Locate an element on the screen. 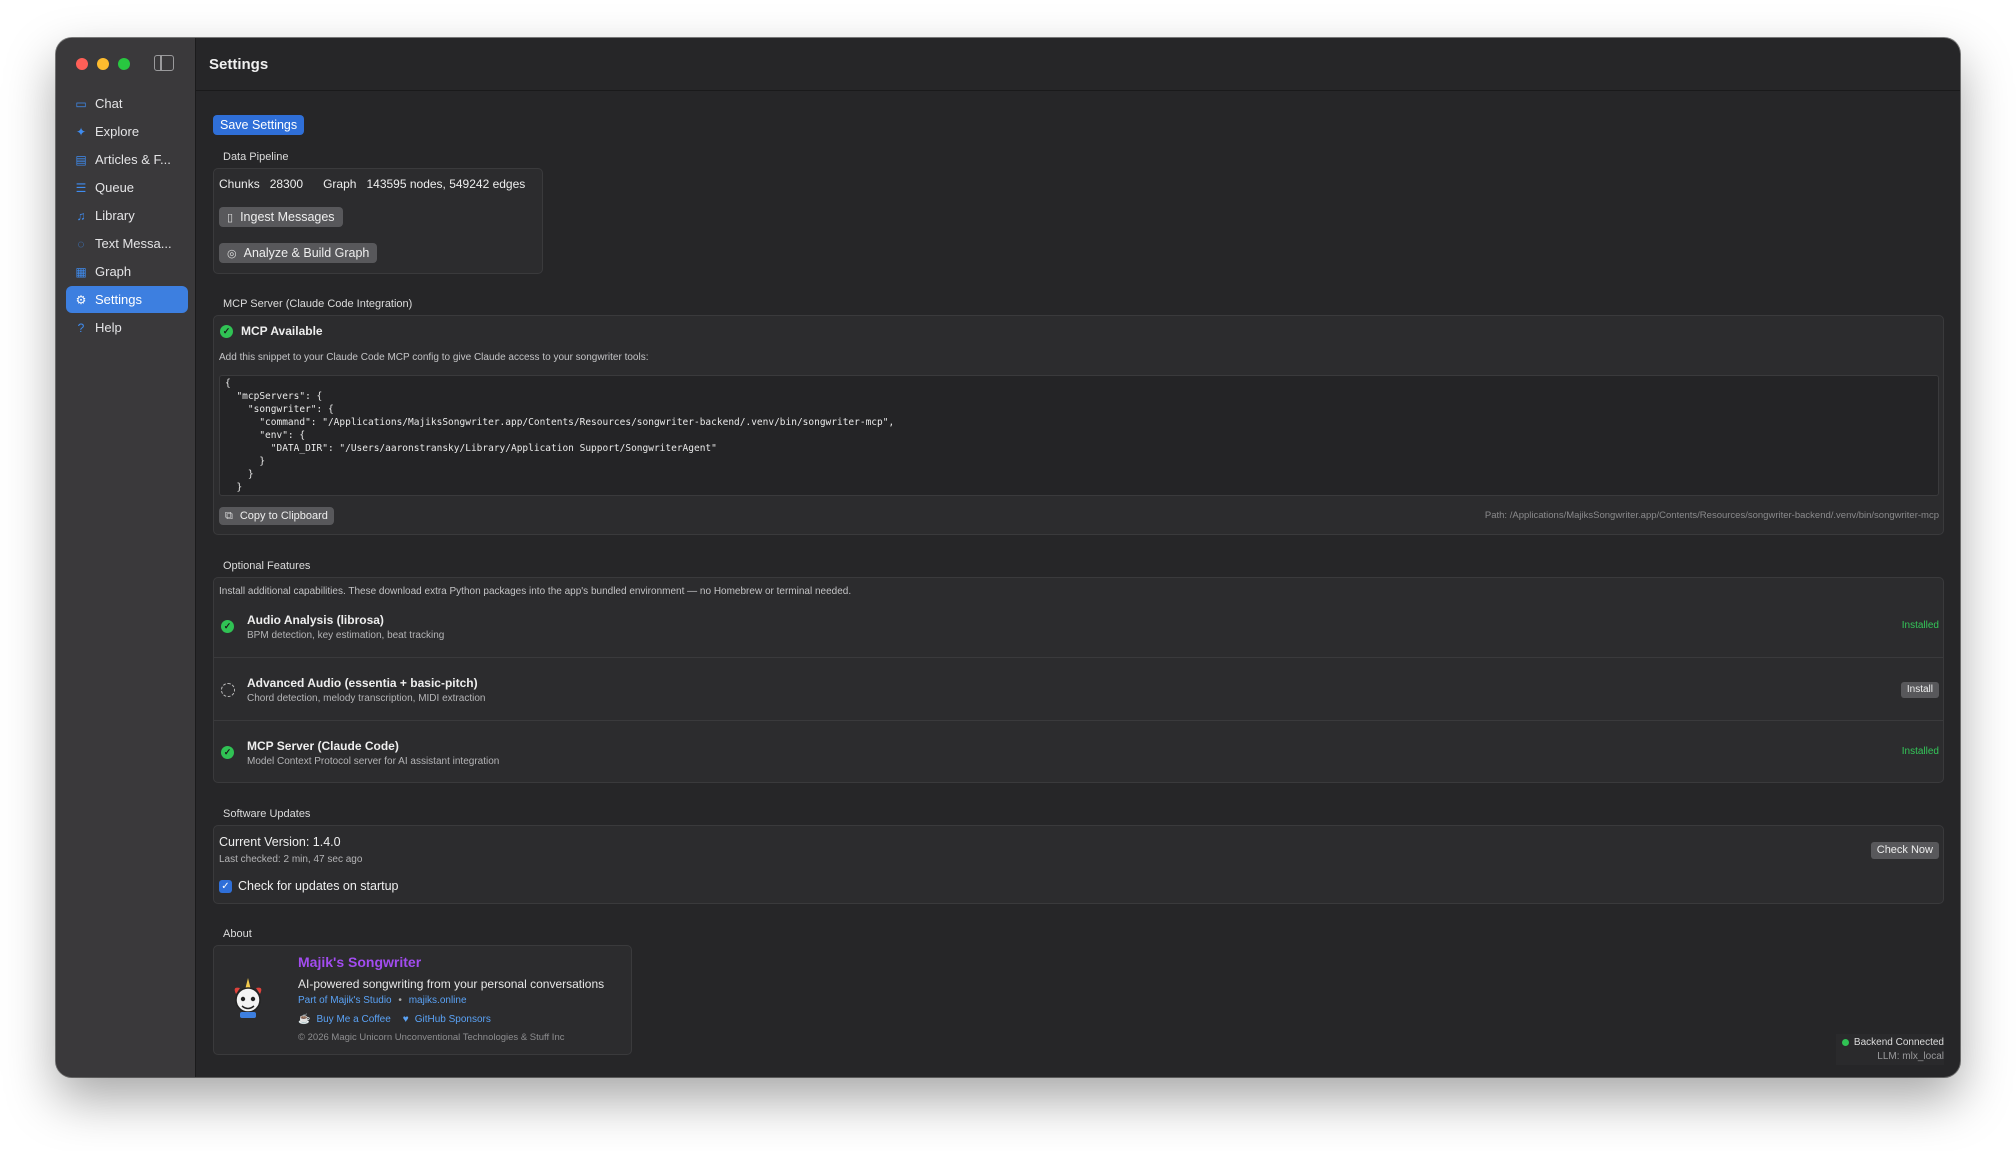  mcp-status-row: ✓ MCP Available is located at coordinates (271, 331).